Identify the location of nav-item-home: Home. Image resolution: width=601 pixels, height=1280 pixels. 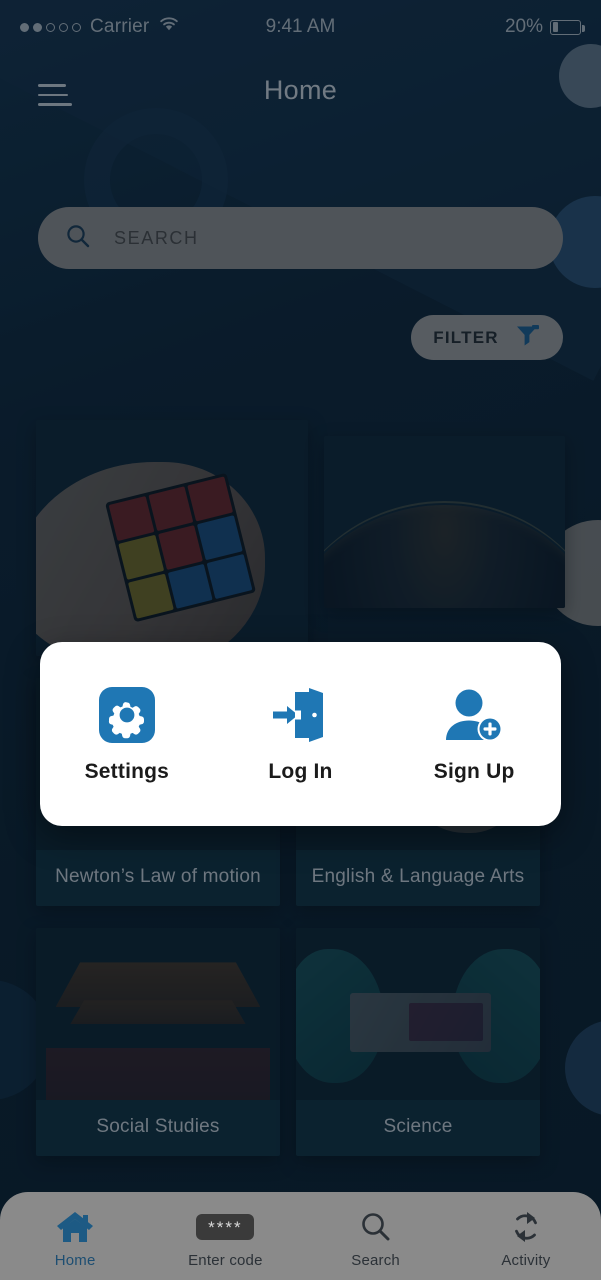
(75, 1236).